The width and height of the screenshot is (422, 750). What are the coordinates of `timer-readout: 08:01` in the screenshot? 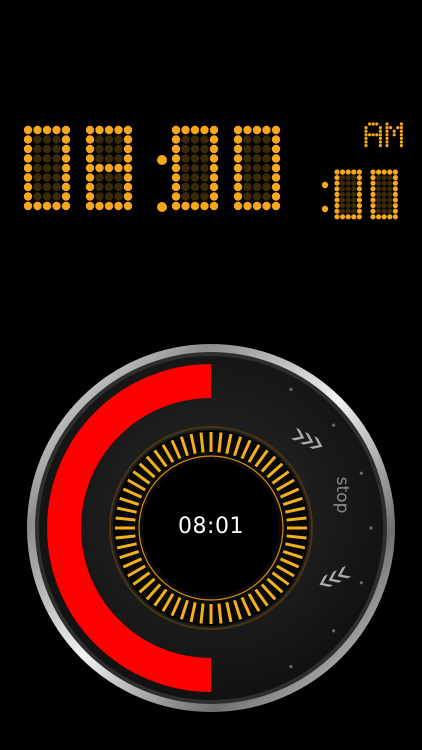 It's located at (211, 526).